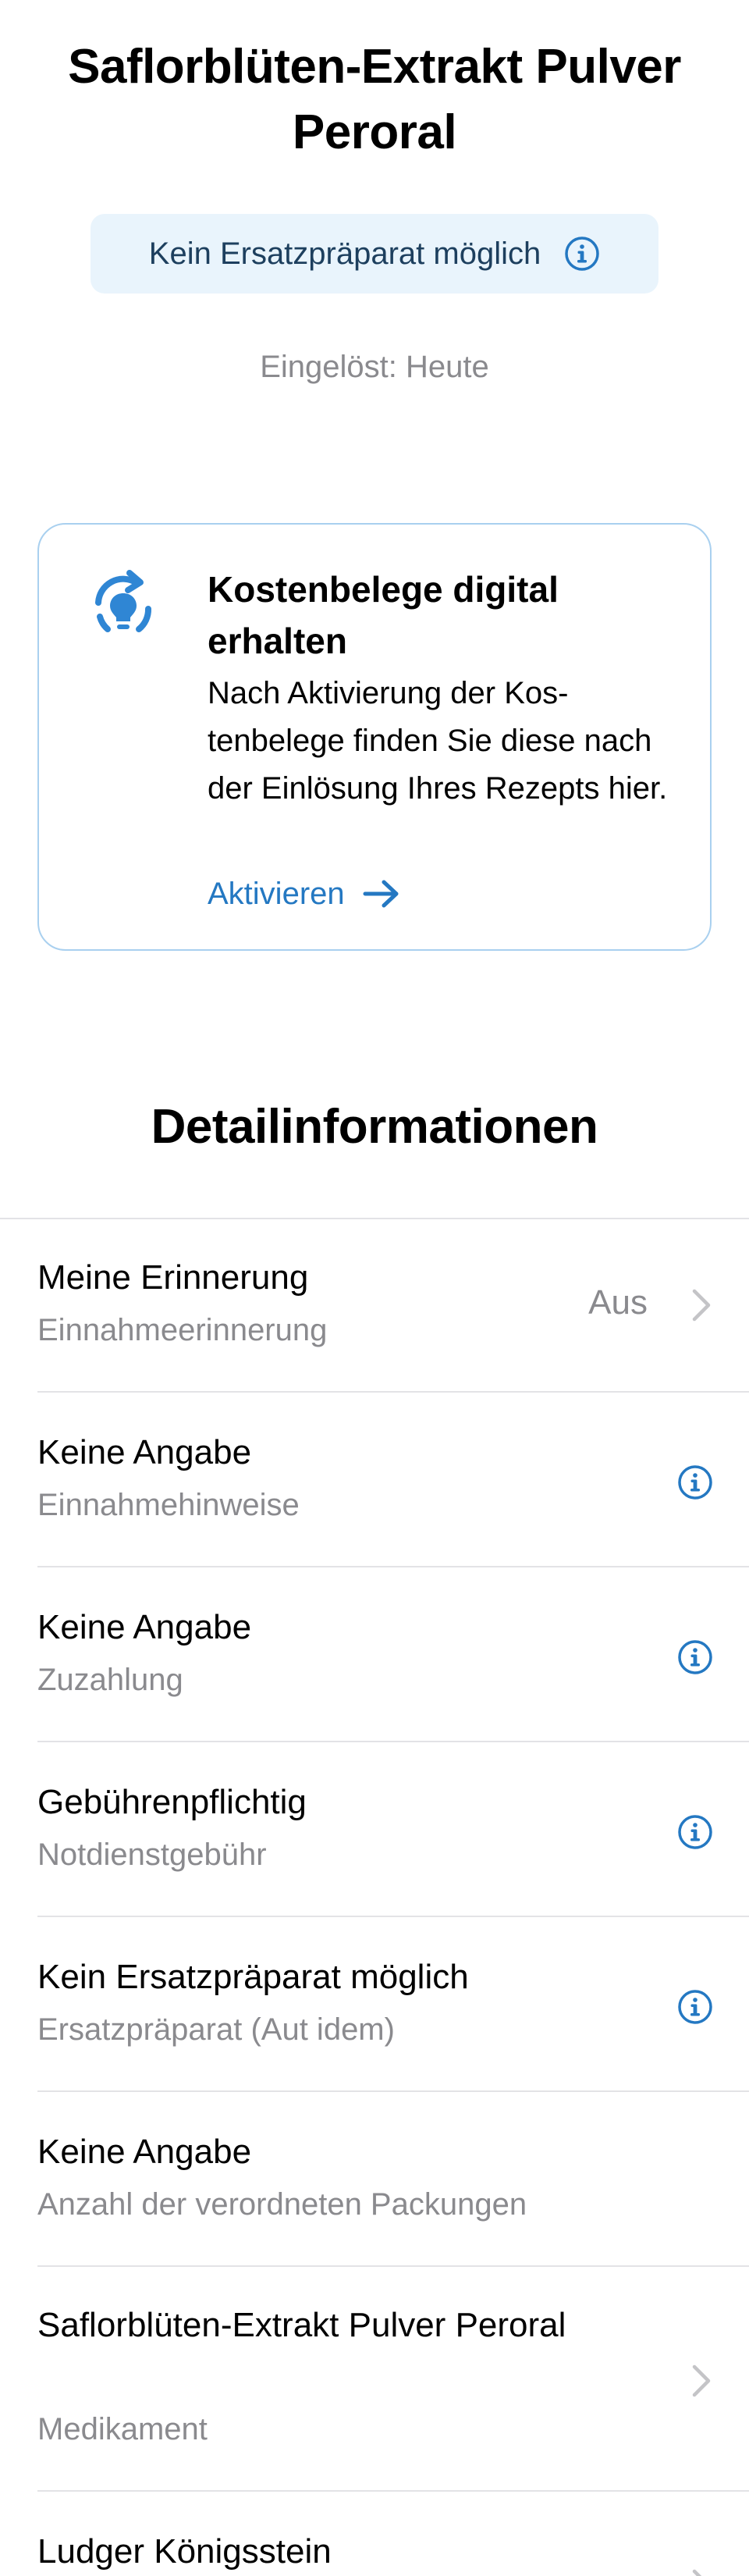 The height and width of the screenshot is (2576, 749). I want to click on row-label: Einnahmeerinnerung, so click(182, 1330).